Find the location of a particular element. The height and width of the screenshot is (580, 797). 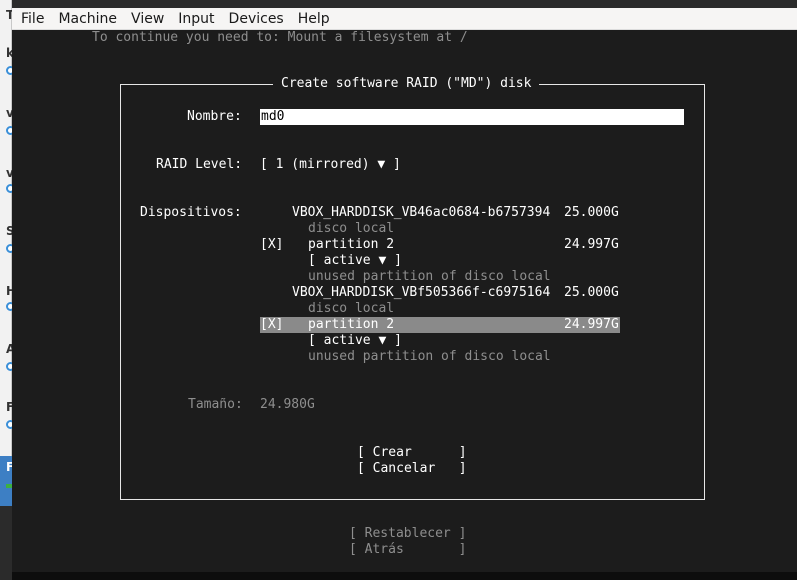

reset-button: [ Restablecer ] is located at coordinates (407, 534).